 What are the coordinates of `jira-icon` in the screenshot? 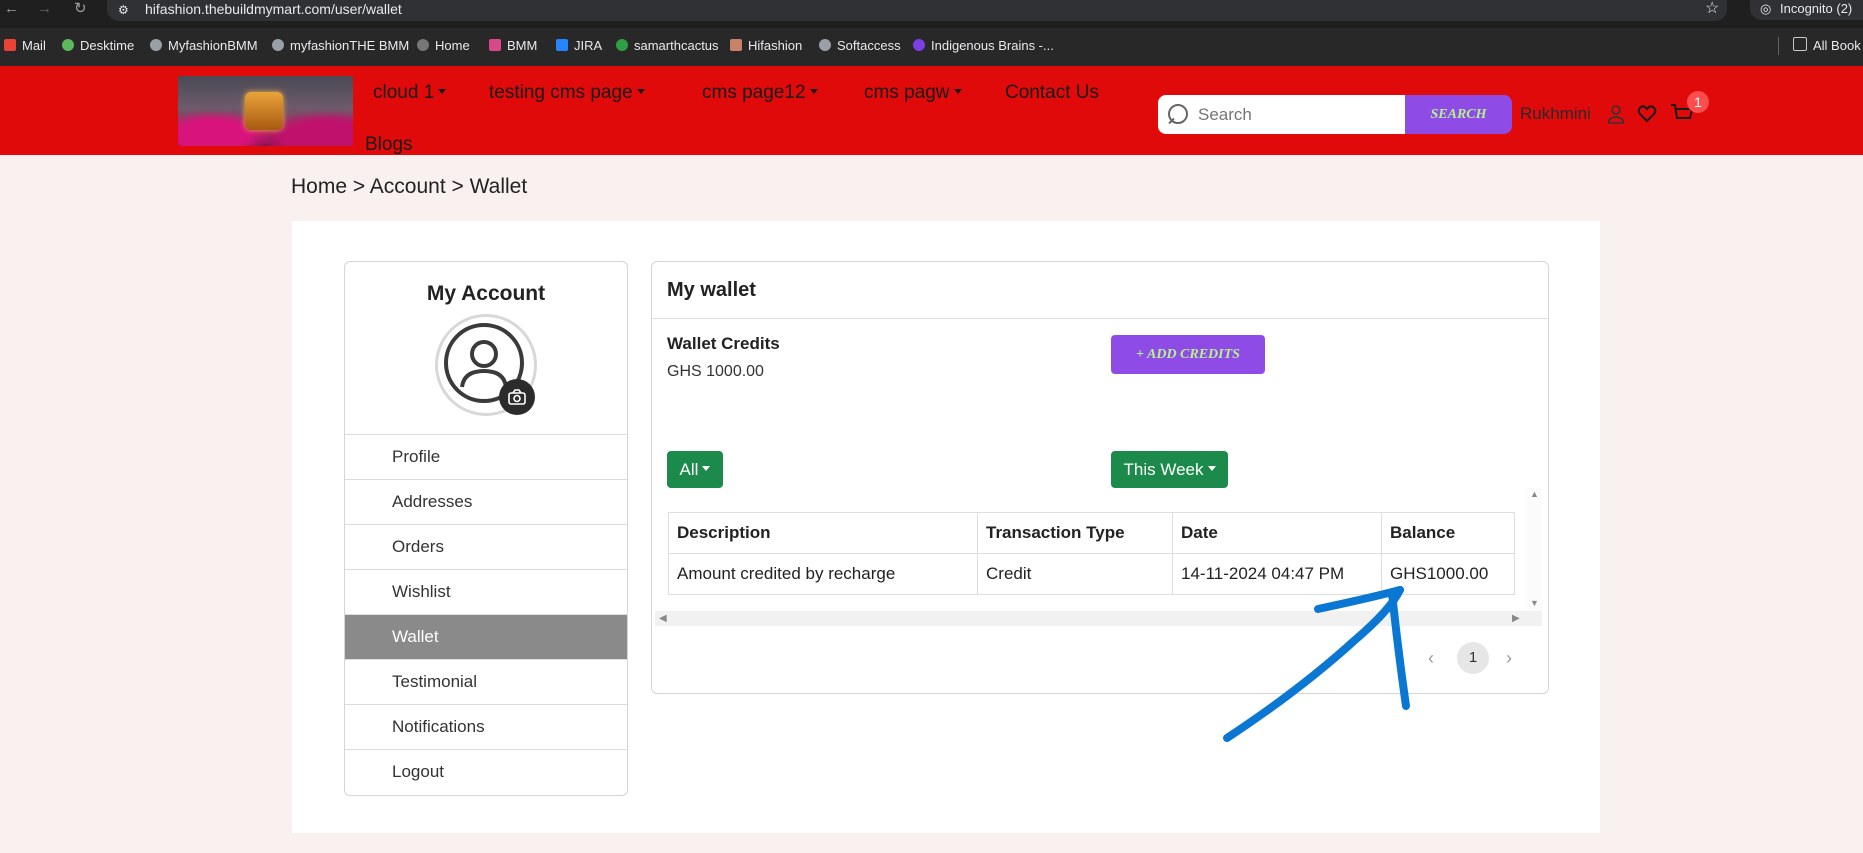 It's located at (562, 45).